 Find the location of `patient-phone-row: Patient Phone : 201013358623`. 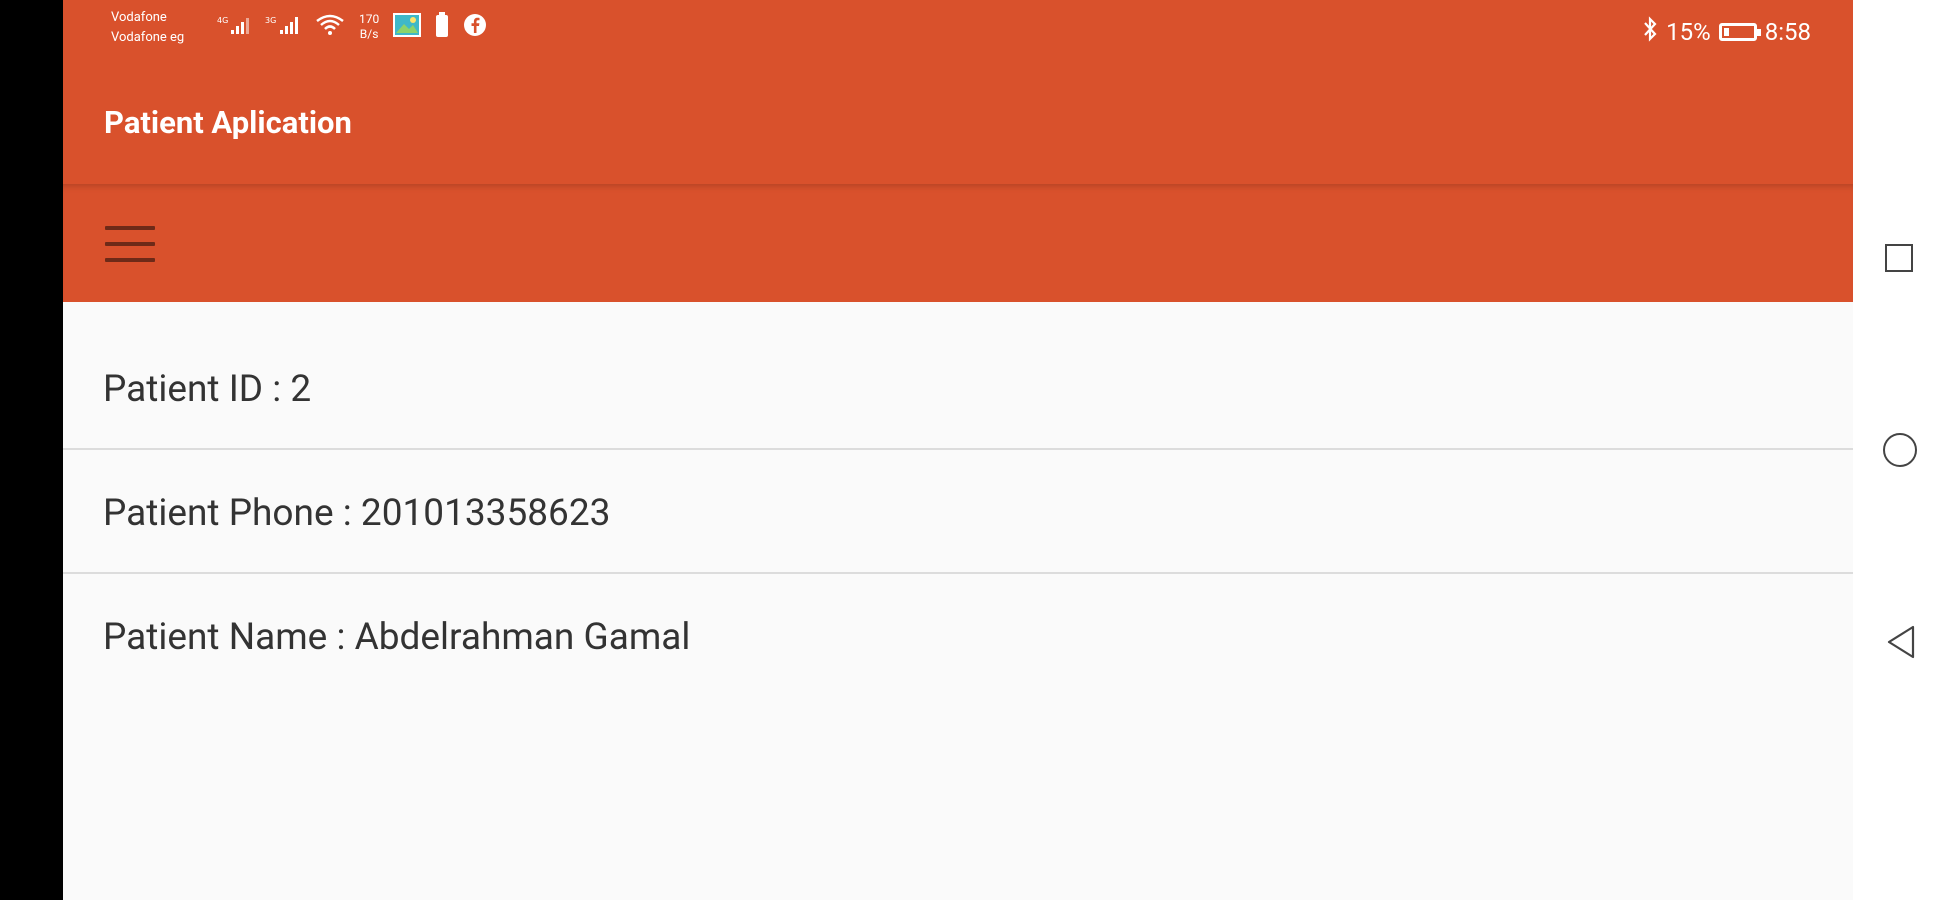

patient-phone-row: Patient Phone : 201013358623 is located at coordinates (958, 512).